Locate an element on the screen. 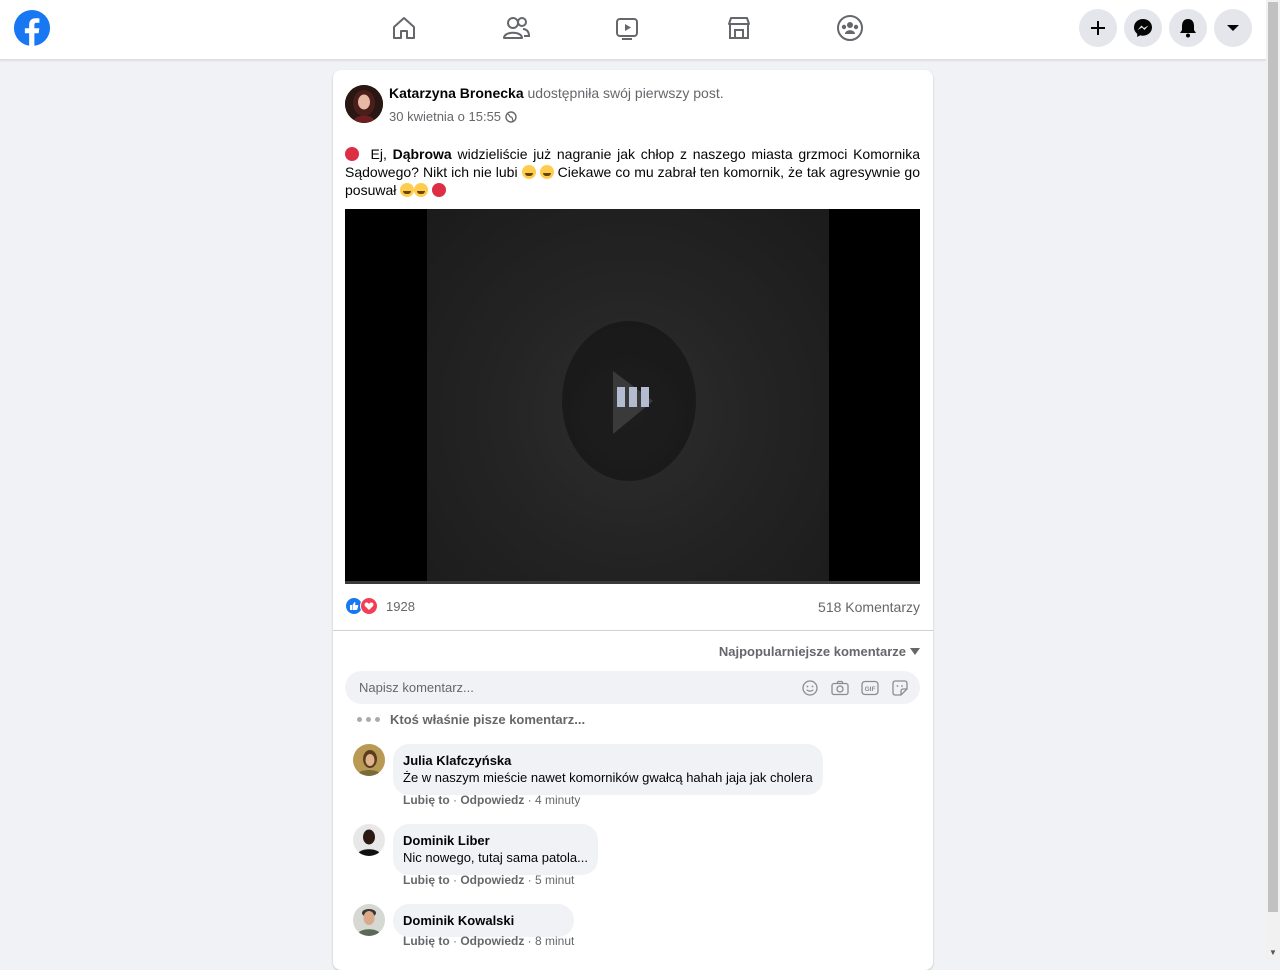 The width and height of the screenshot is (1280, 970). comment-input-box: GIF is located at coordinates (632, 687).